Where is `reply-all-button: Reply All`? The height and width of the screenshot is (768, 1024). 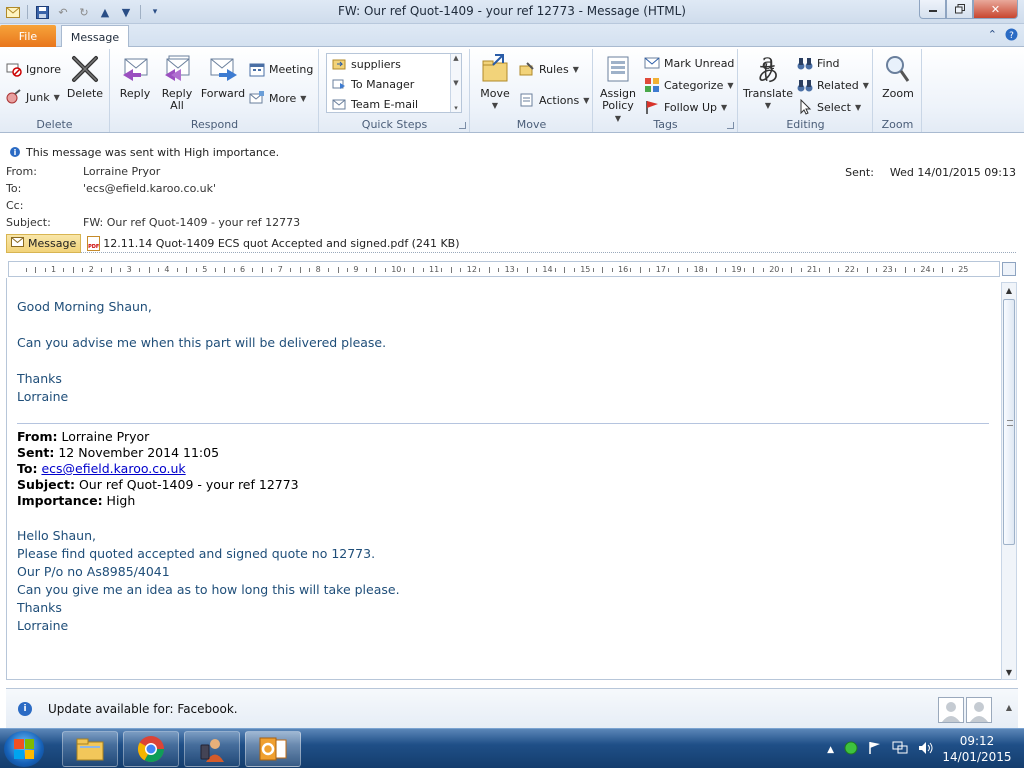 reply-all-button: Reply All is located at coordinates (177, 82).